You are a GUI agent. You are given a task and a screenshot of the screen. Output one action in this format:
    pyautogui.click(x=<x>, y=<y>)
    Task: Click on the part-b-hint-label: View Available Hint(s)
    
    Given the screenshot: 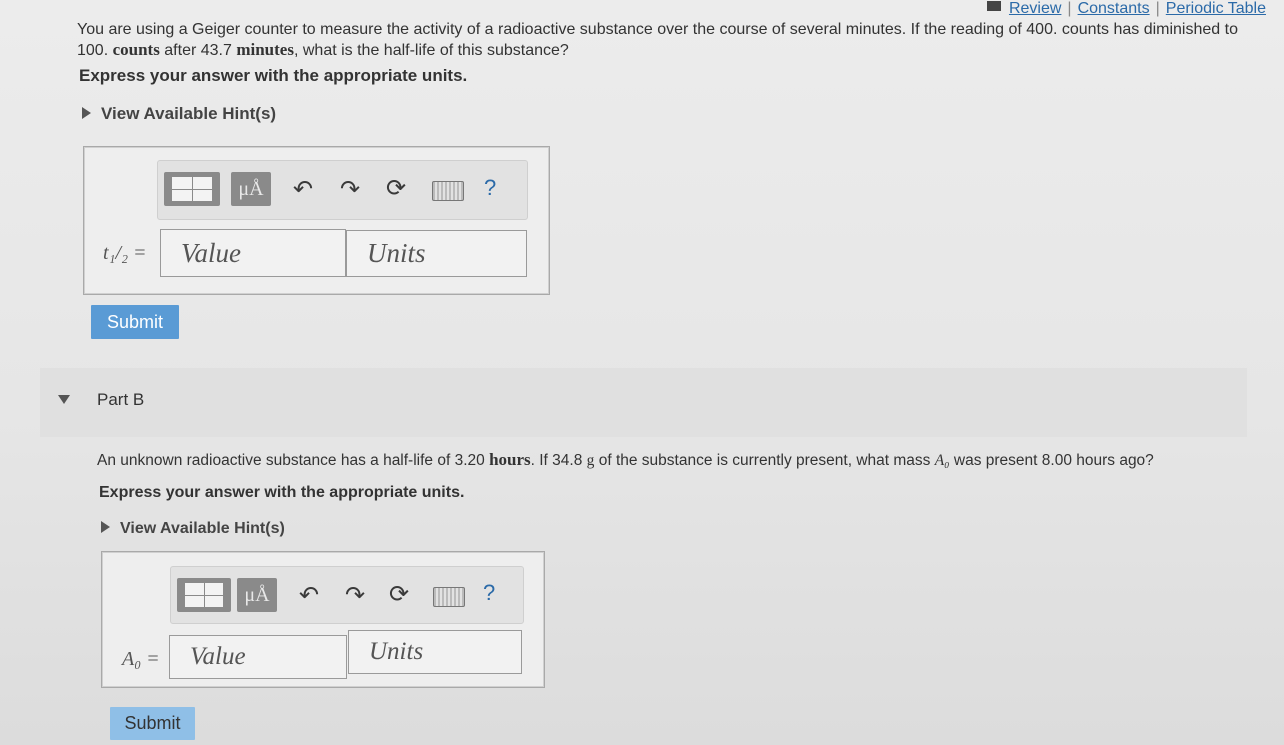 What is the action you would take?
    pyautogui.click(x=202, y=528)
    